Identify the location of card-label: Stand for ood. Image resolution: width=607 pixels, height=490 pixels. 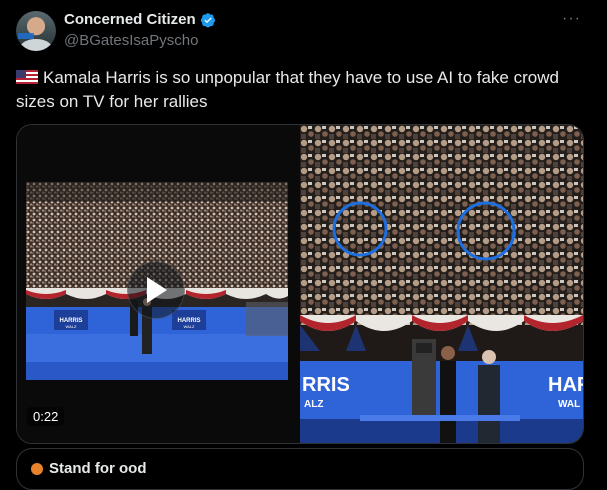
(98, 468).